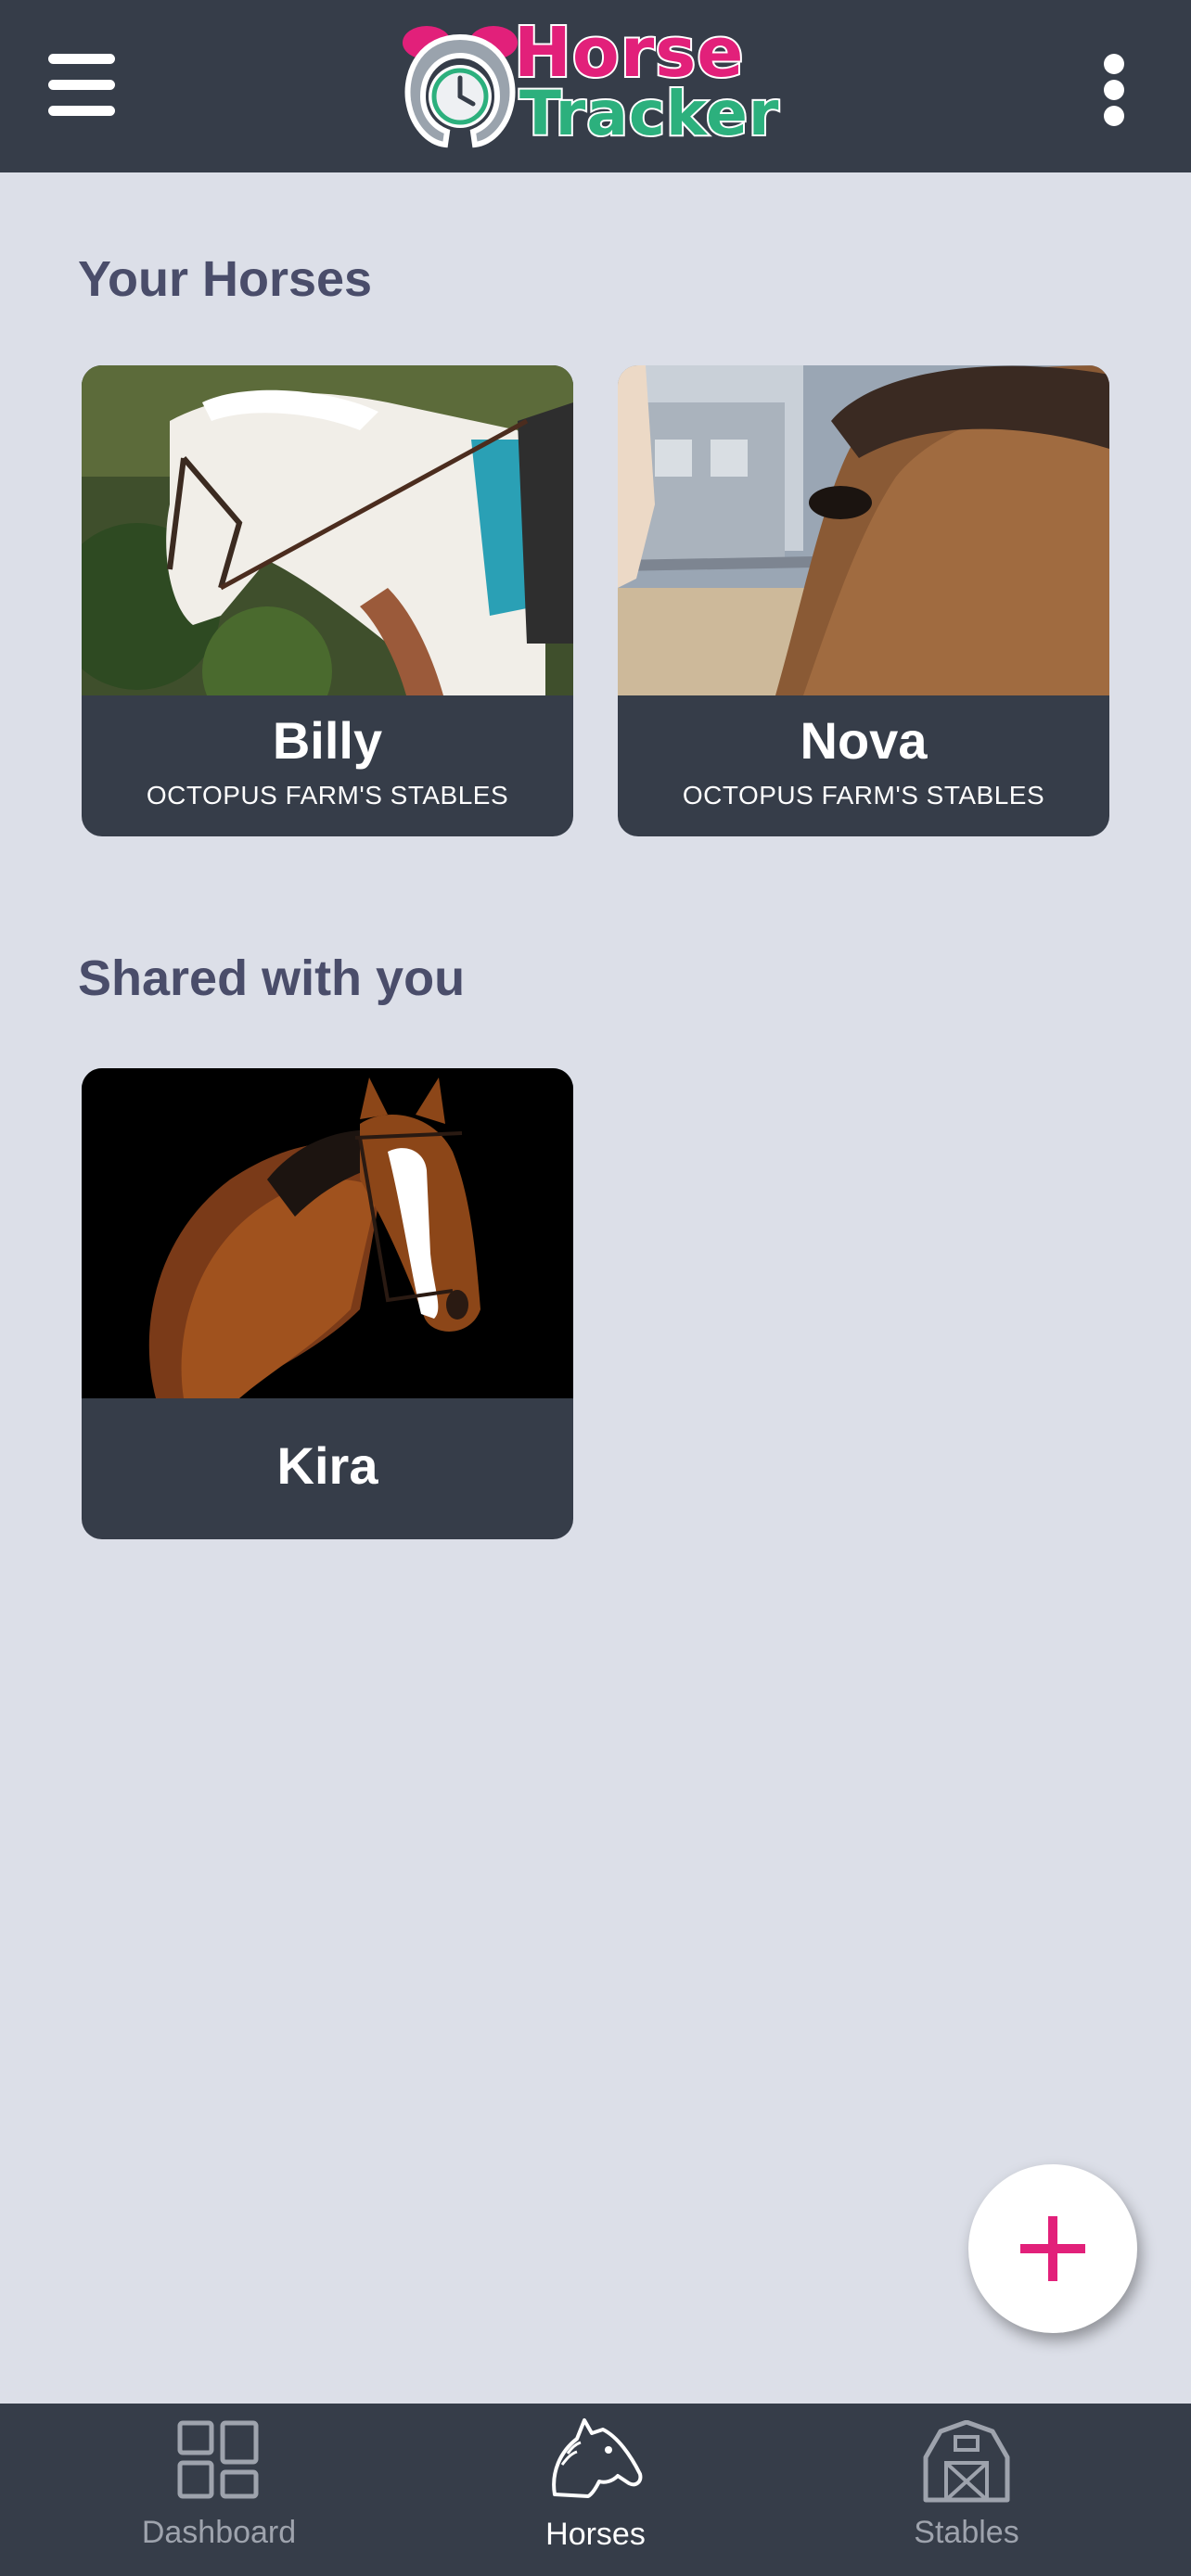 The height and width of the screenshot is (2576, 1191). I want to click on menu-icon, so click(81, 87).